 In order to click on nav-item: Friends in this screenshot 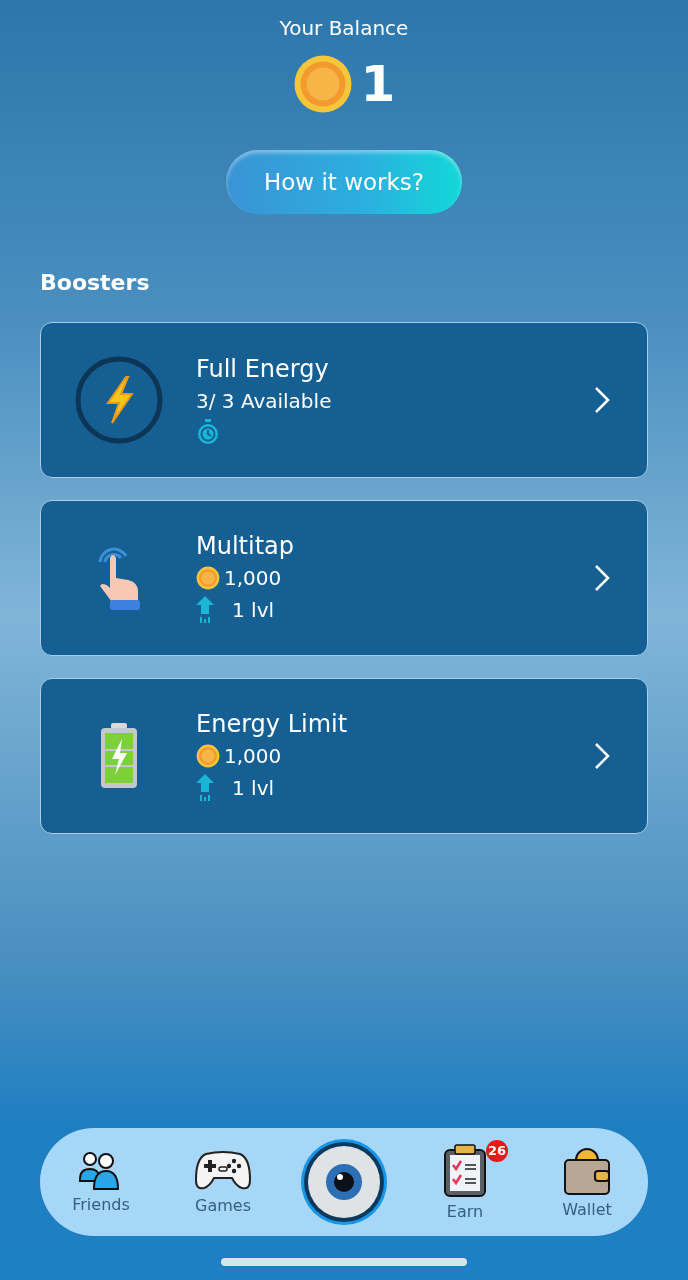, I will do `click(101, 1182)`.